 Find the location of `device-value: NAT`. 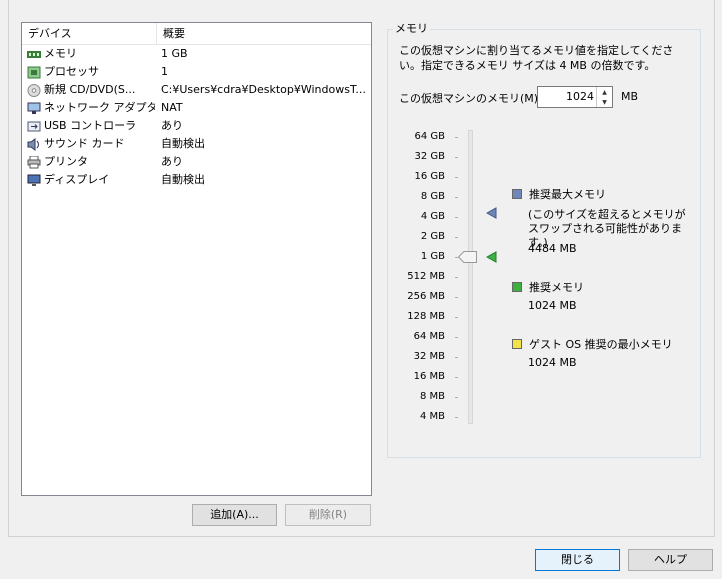

device-value: NAT is located at coordinates (172, 107).